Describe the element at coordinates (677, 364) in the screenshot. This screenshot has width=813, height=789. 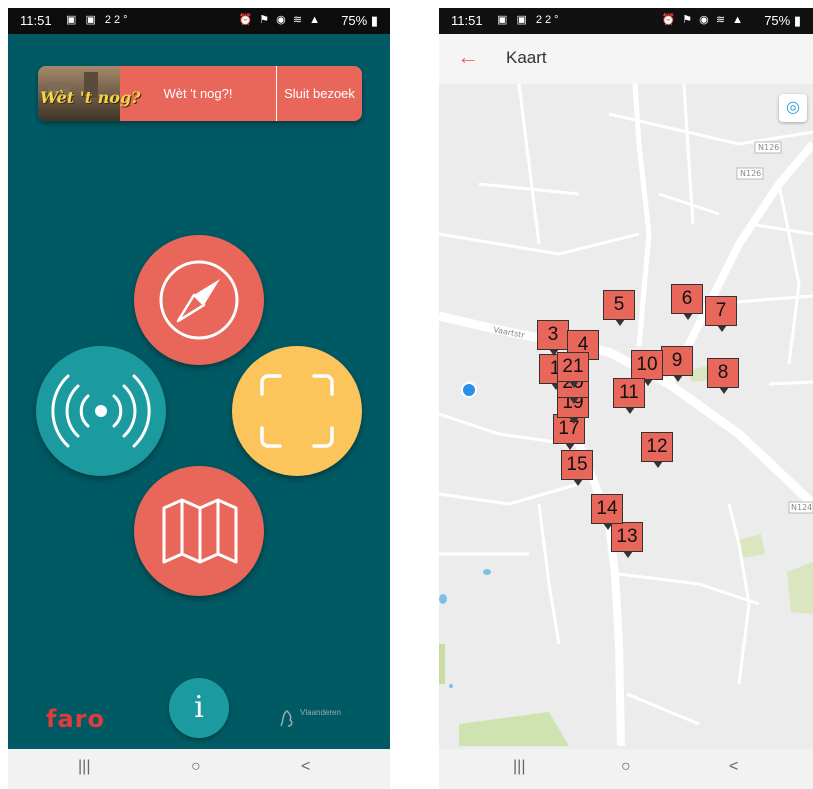
I see `map-marker-9: 9` at that location.